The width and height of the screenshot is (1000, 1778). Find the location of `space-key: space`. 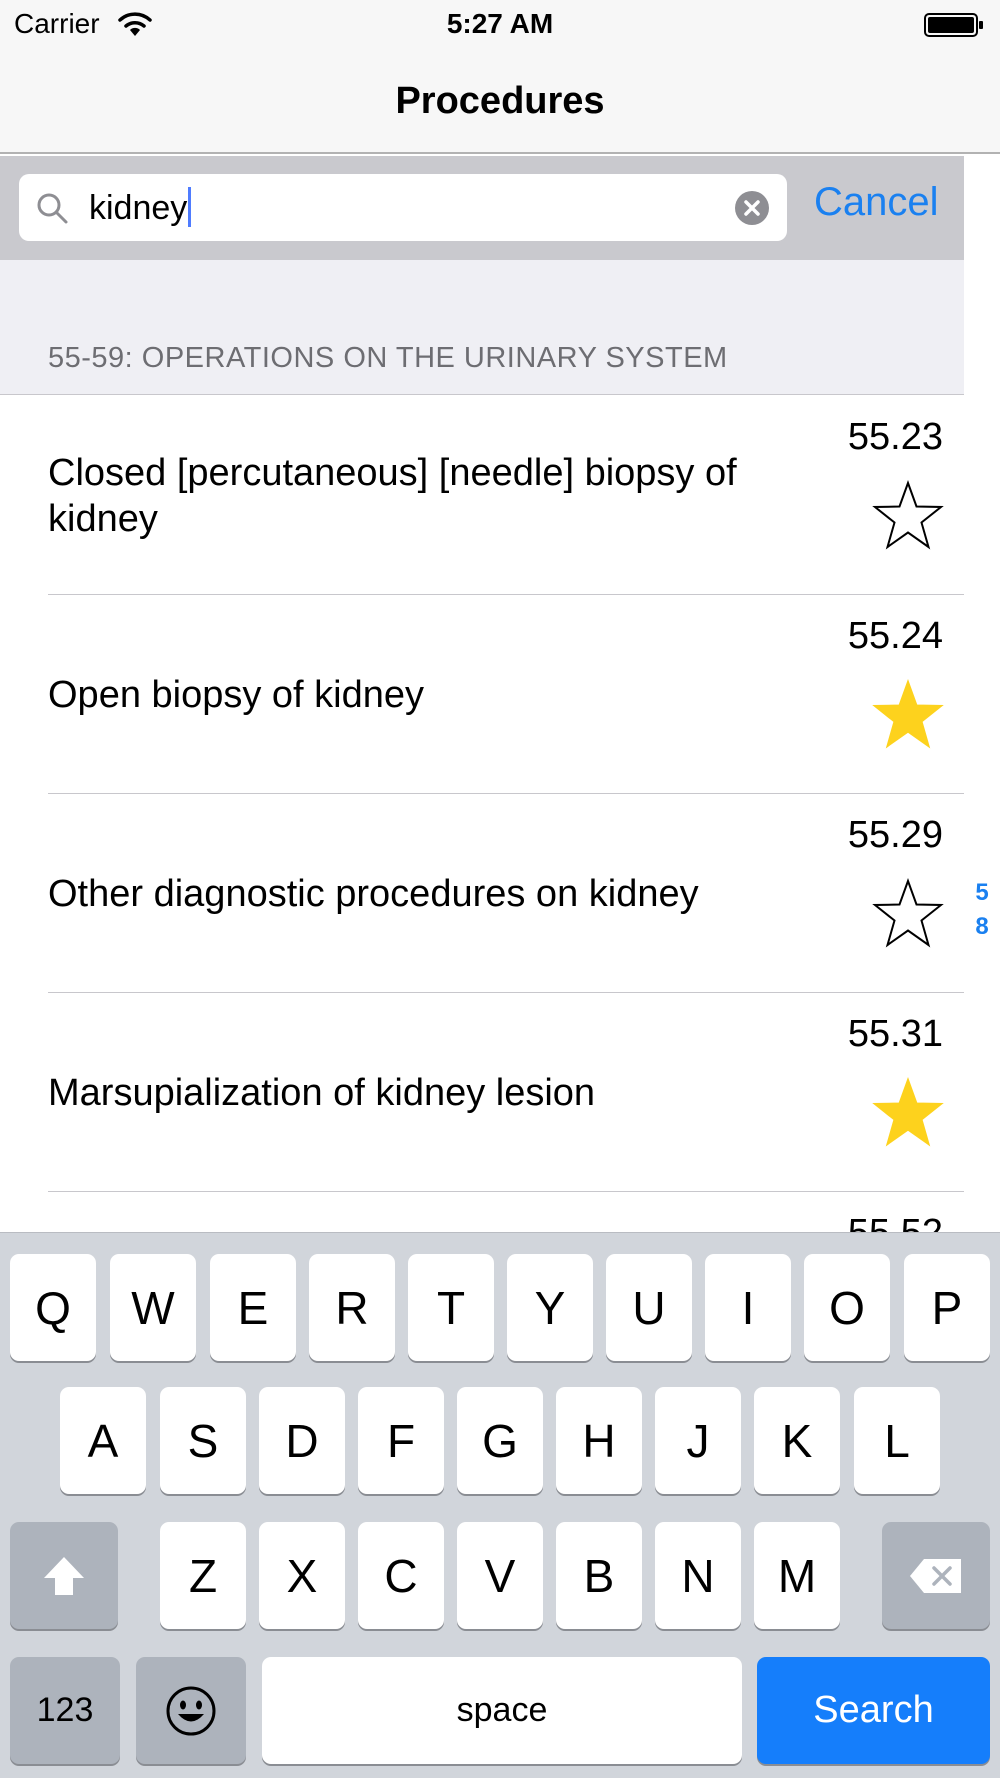

space-key: space is located at coordinates (502, 1710).